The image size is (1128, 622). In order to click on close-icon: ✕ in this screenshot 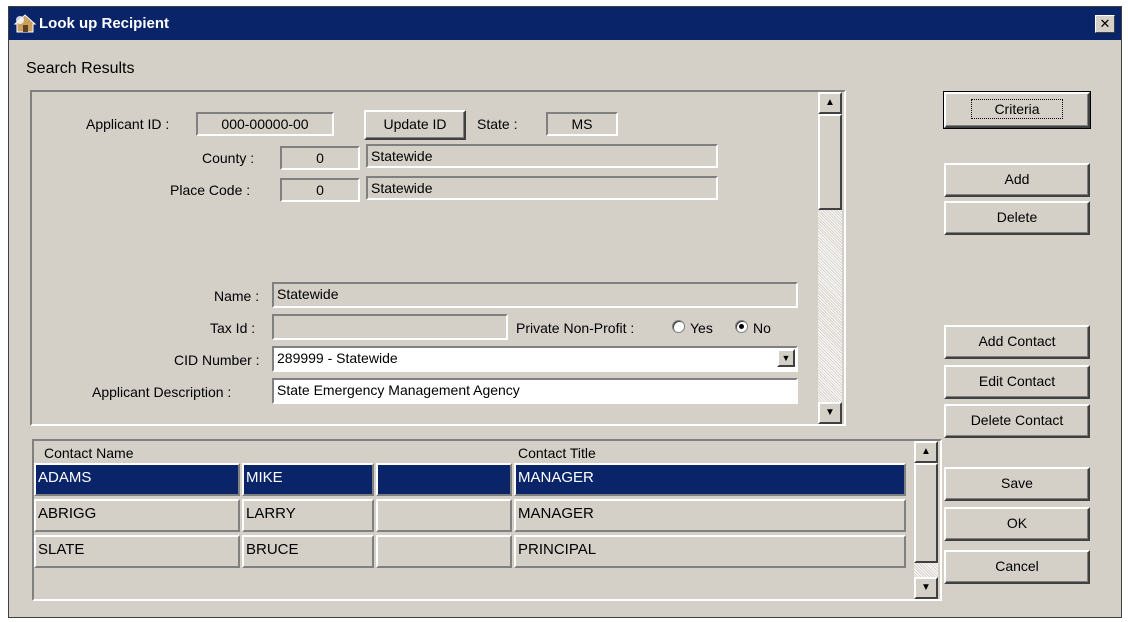, I will do `click(1105, 24)`.